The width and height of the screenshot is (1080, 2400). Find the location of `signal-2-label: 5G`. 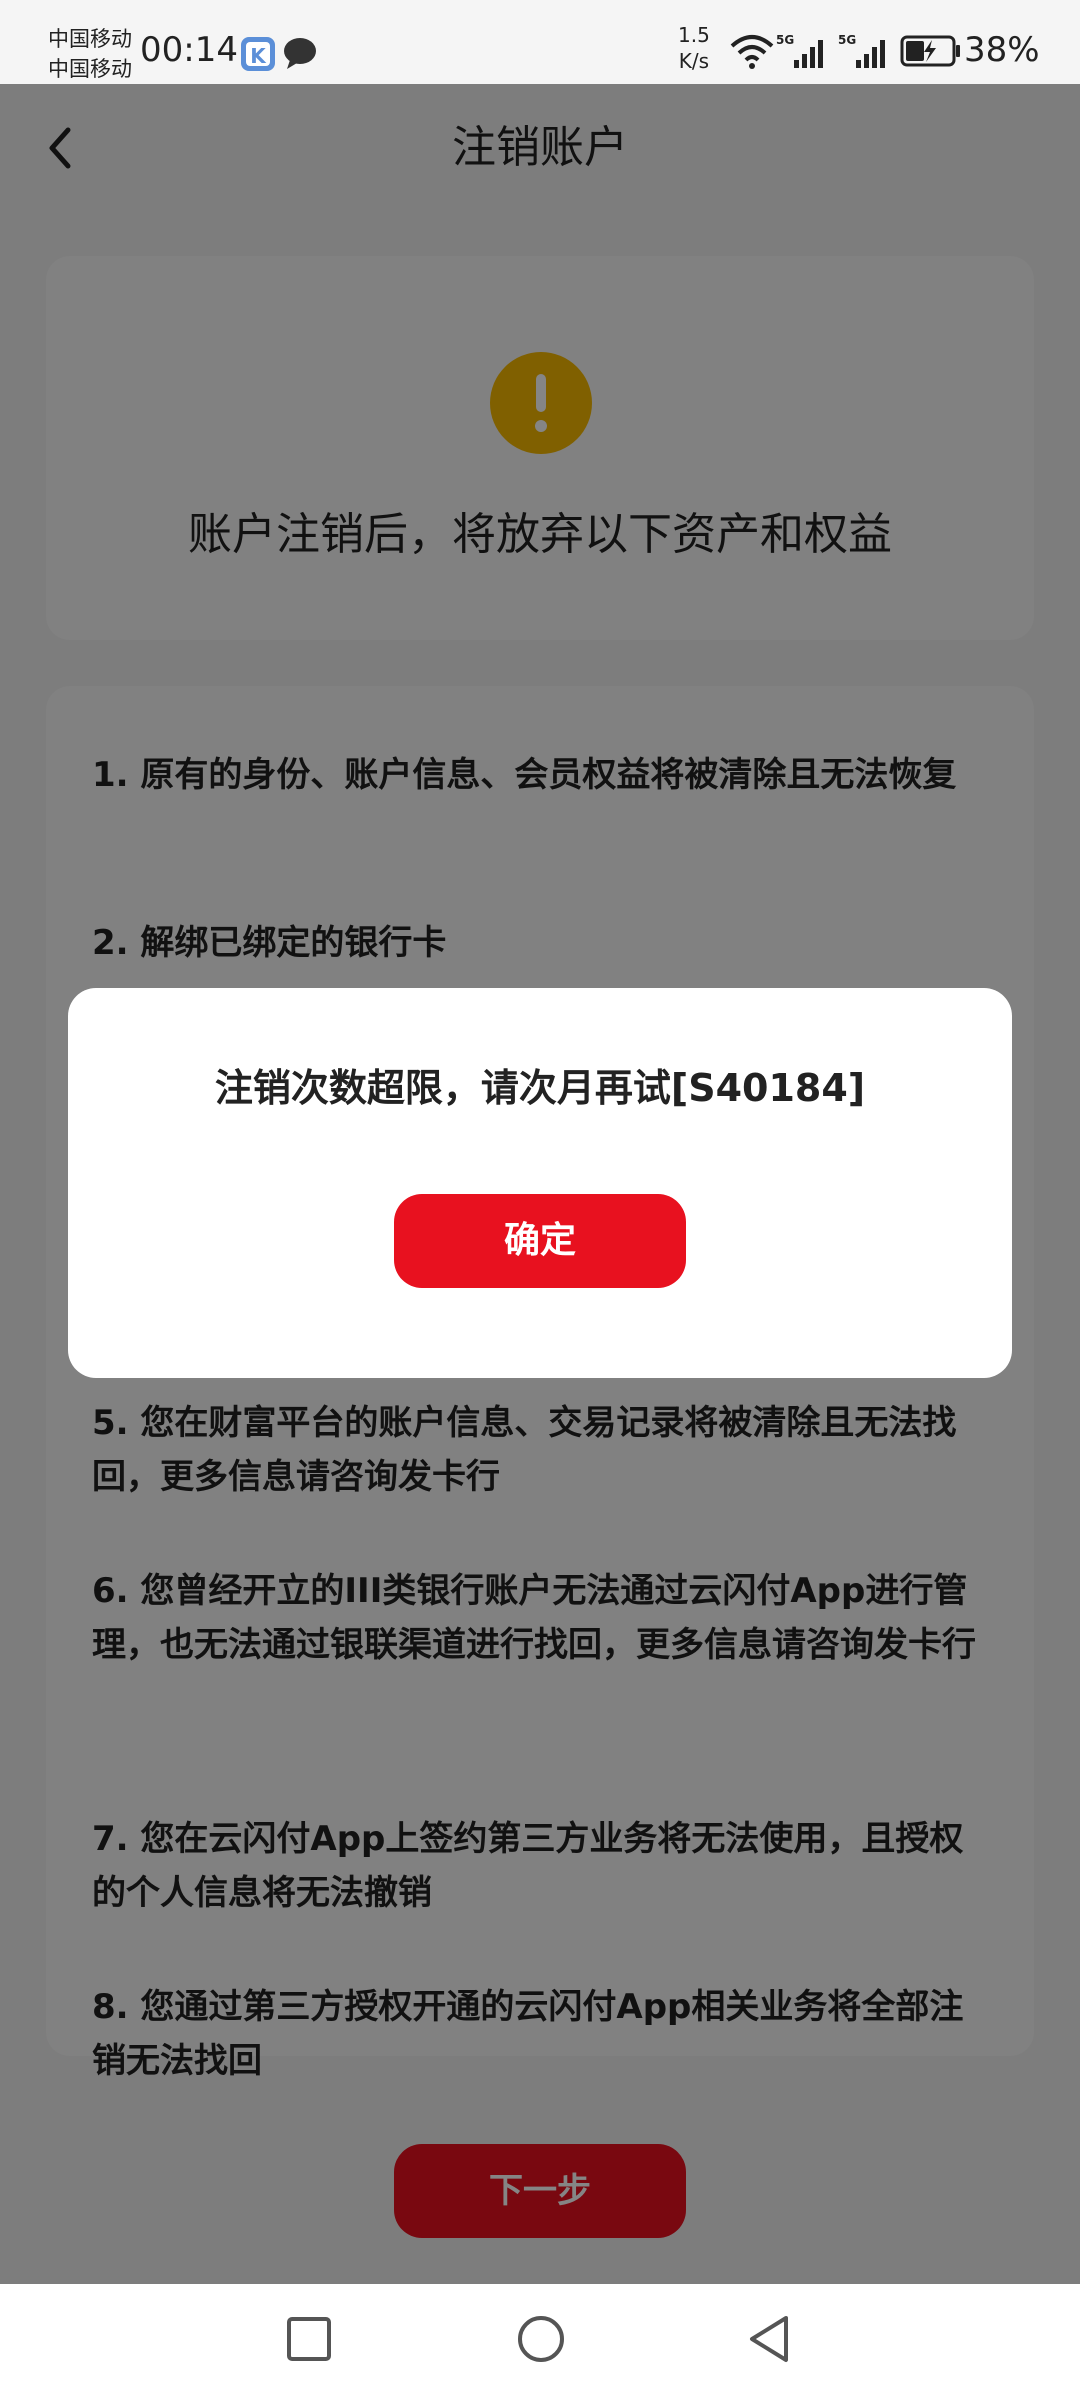

signal-2-label: 5G is located at coordinates (847, 40).